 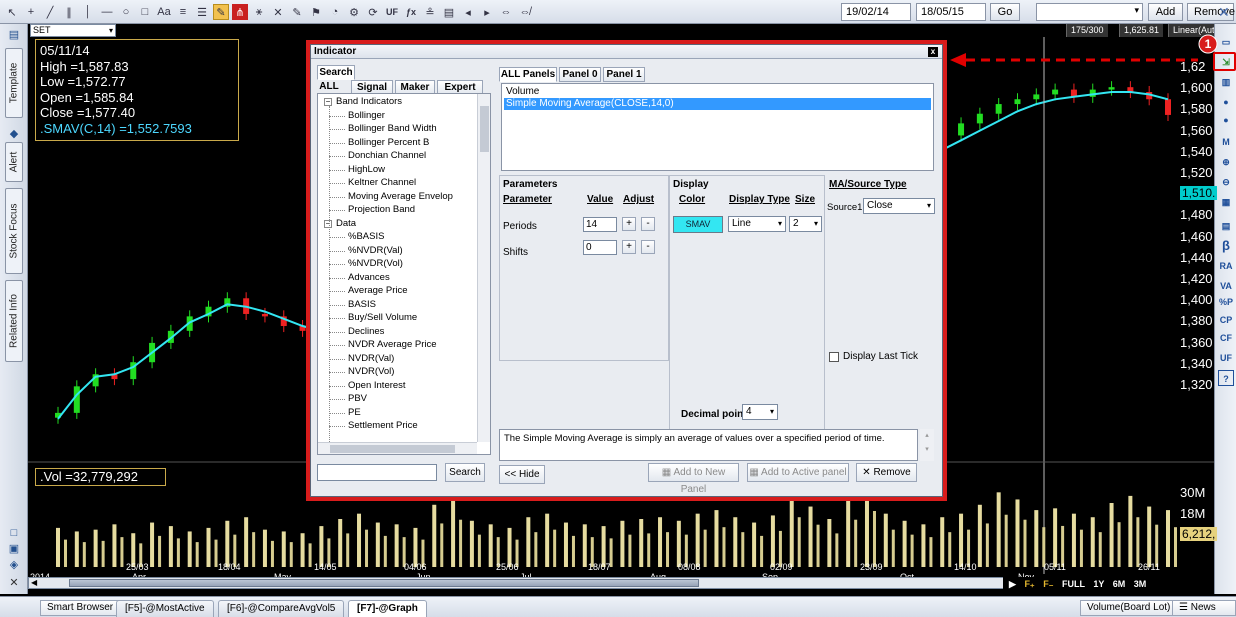 I want to click on indicator-combo: ▾, so click(x=1089, y=12).